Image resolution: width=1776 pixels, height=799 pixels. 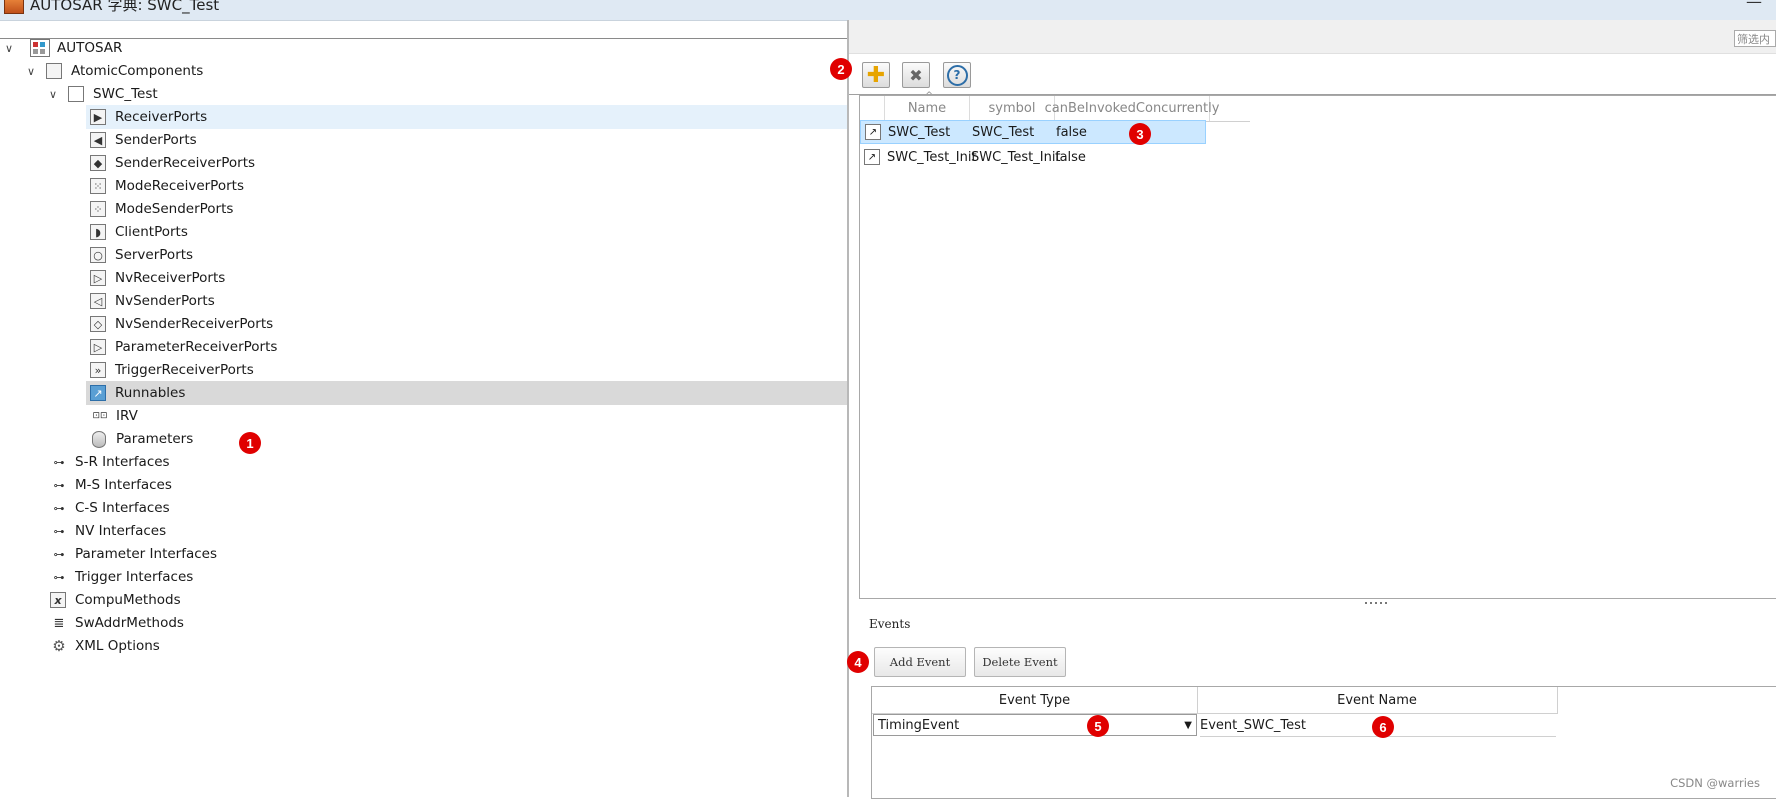 What do you see at coordinates (447, 94) in the screenshot?
I see `tree-item-swc-test: ∨ SWC_Test` at bounding box center [447, 94].